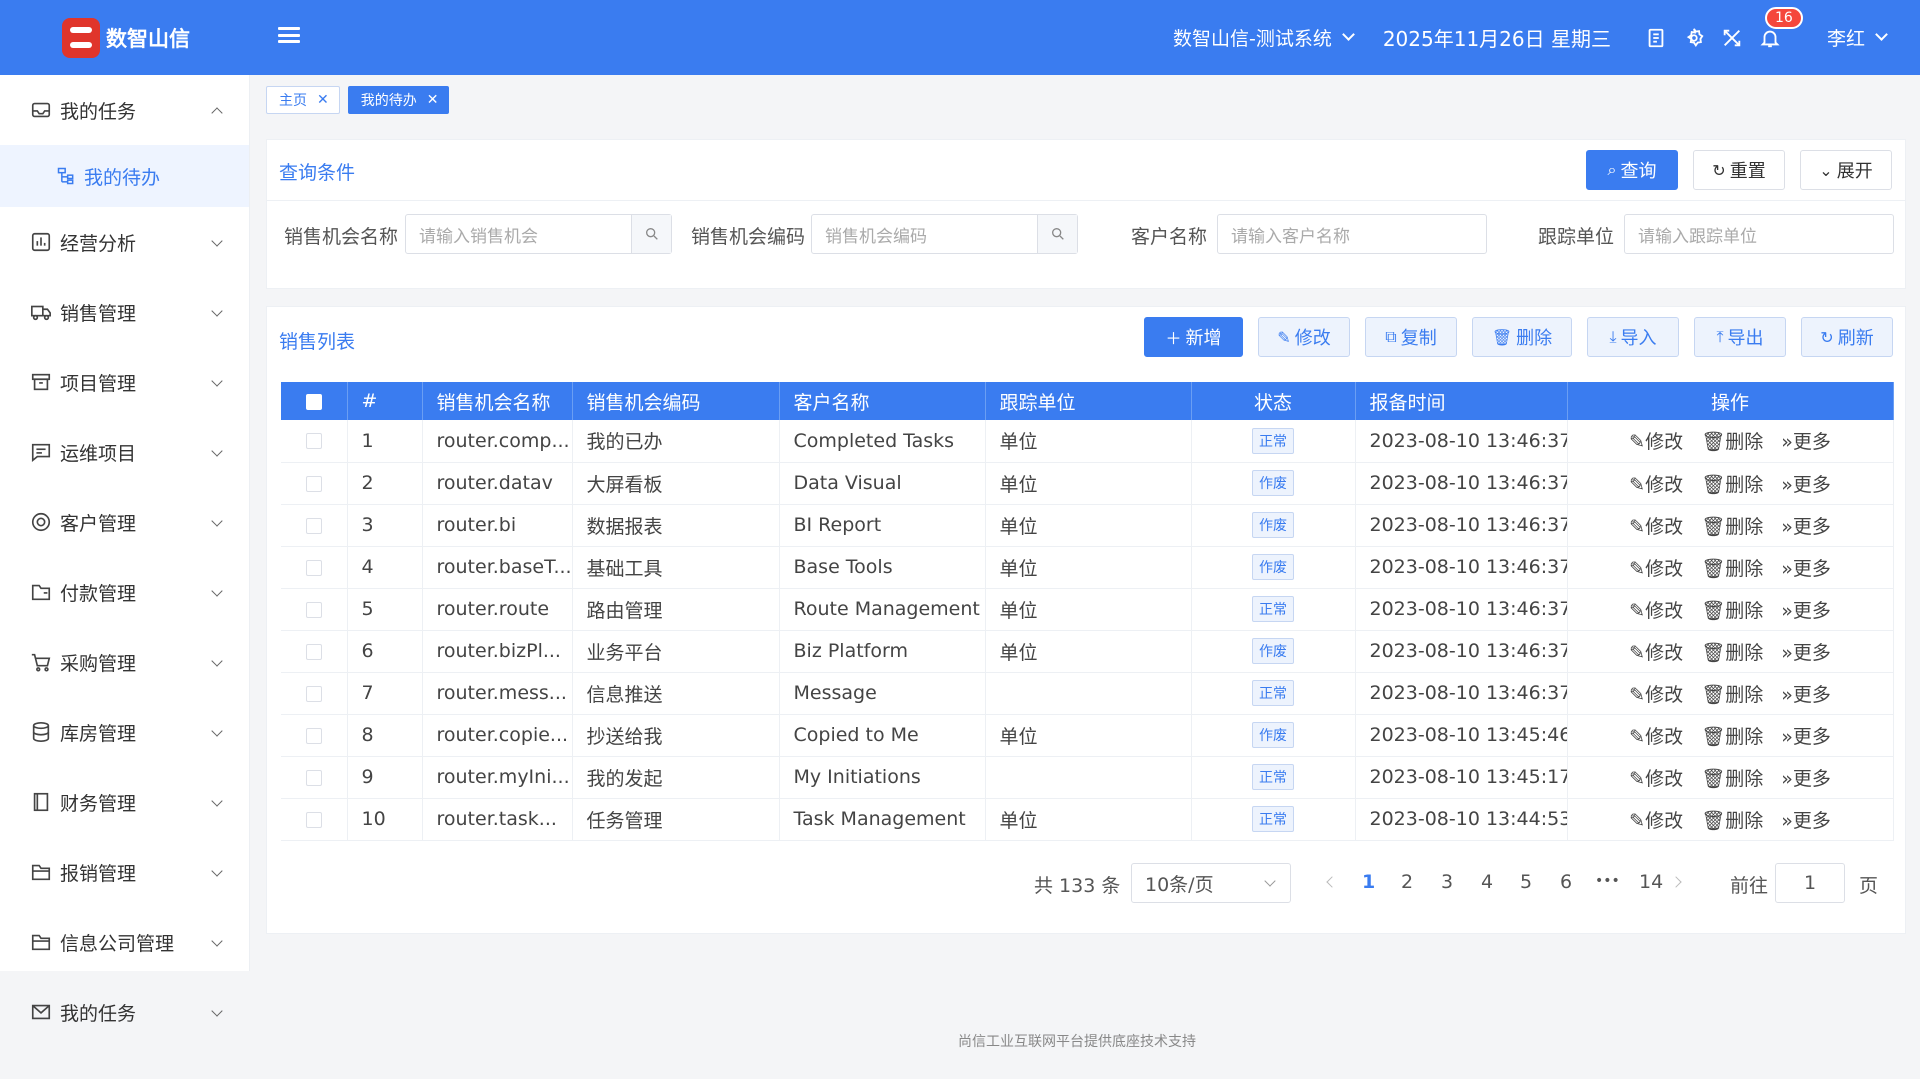 The image size is (1920, 1079). I want to click on logo: 数智山信, so click(126, 38).